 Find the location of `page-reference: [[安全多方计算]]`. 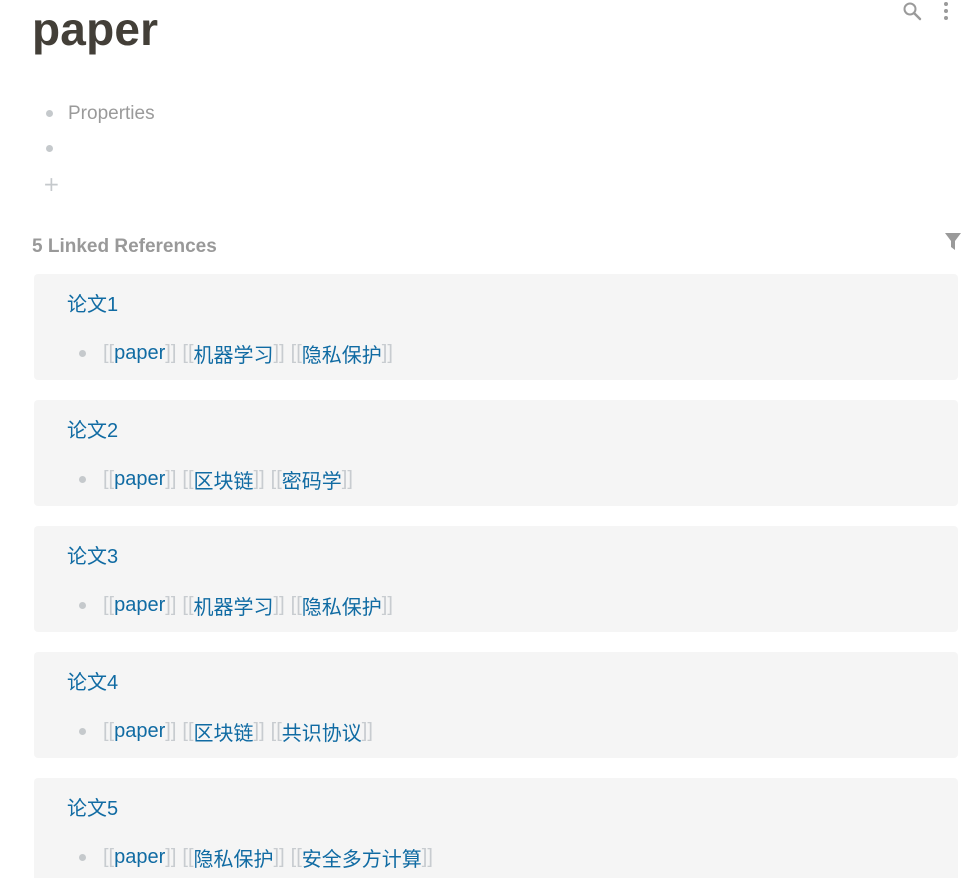

page-reference: [[安全多方计算]] is located at coordinates (362, 857).